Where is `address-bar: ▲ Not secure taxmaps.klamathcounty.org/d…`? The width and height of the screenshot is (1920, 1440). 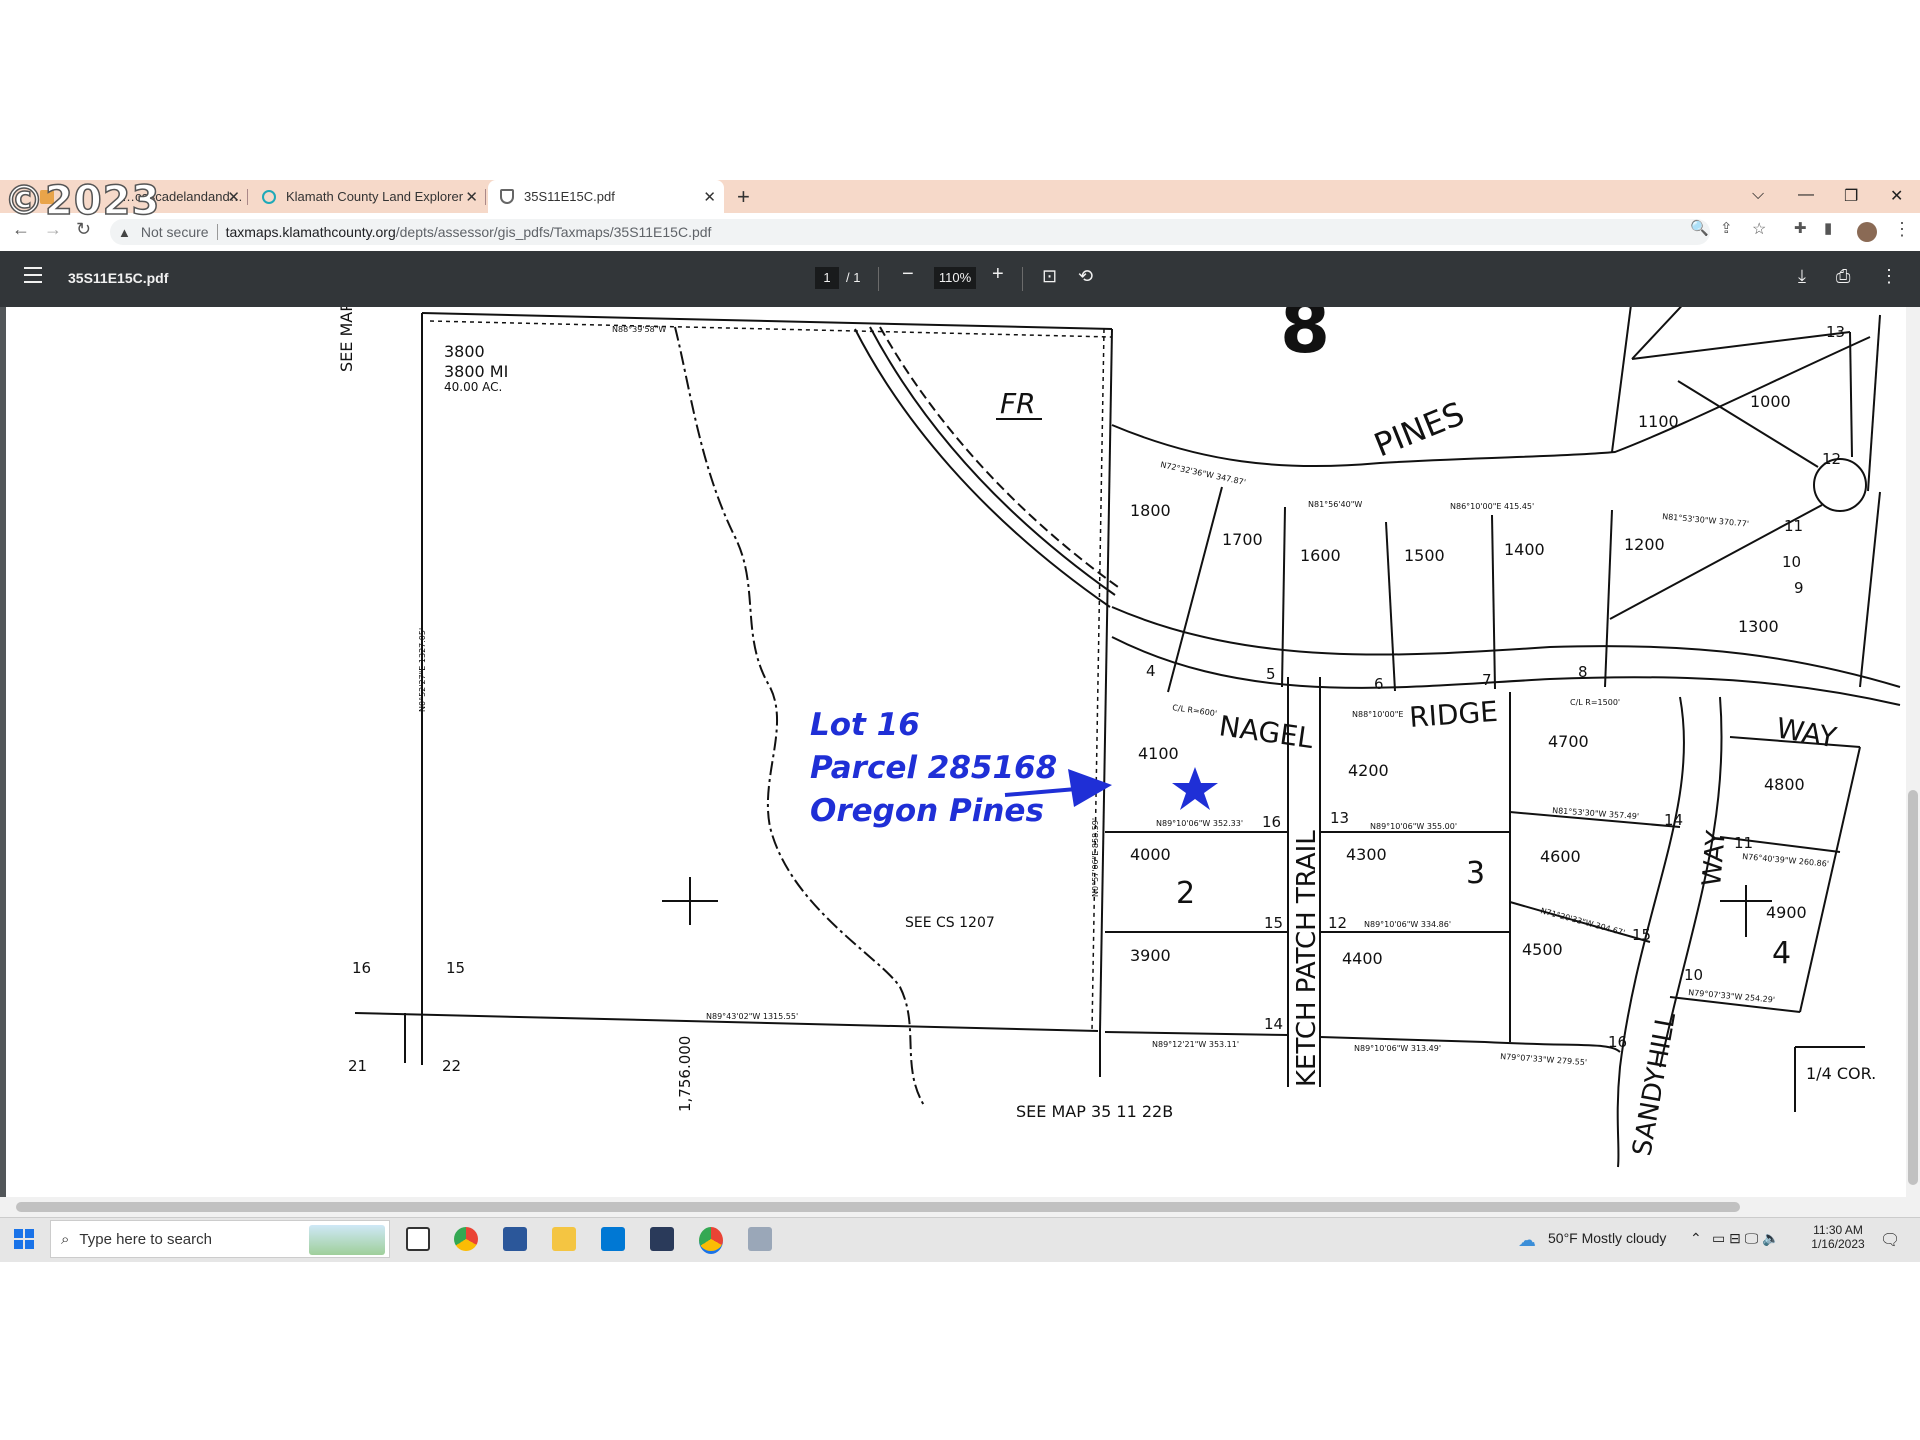 address-bar: ▲ Not secure taxmaps.klamathcounty.org/d… is located at coordinates (910, 232).